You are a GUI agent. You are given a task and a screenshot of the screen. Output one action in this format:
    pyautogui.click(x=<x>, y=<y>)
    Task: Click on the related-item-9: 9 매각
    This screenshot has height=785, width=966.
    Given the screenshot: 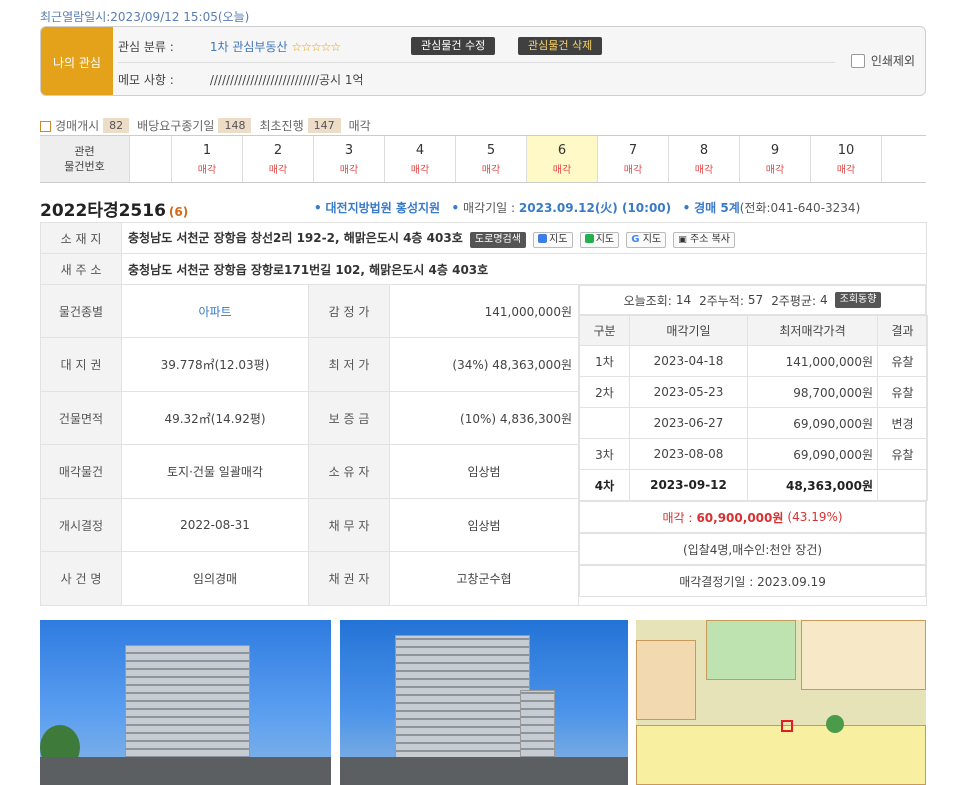 What is the action you would take?
    pyautogui.click(x=774, y=159)
    